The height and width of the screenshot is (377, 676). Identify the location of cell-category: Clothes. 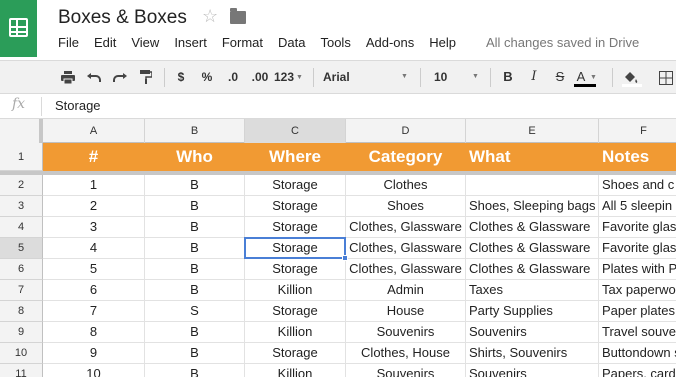
(406, 185).